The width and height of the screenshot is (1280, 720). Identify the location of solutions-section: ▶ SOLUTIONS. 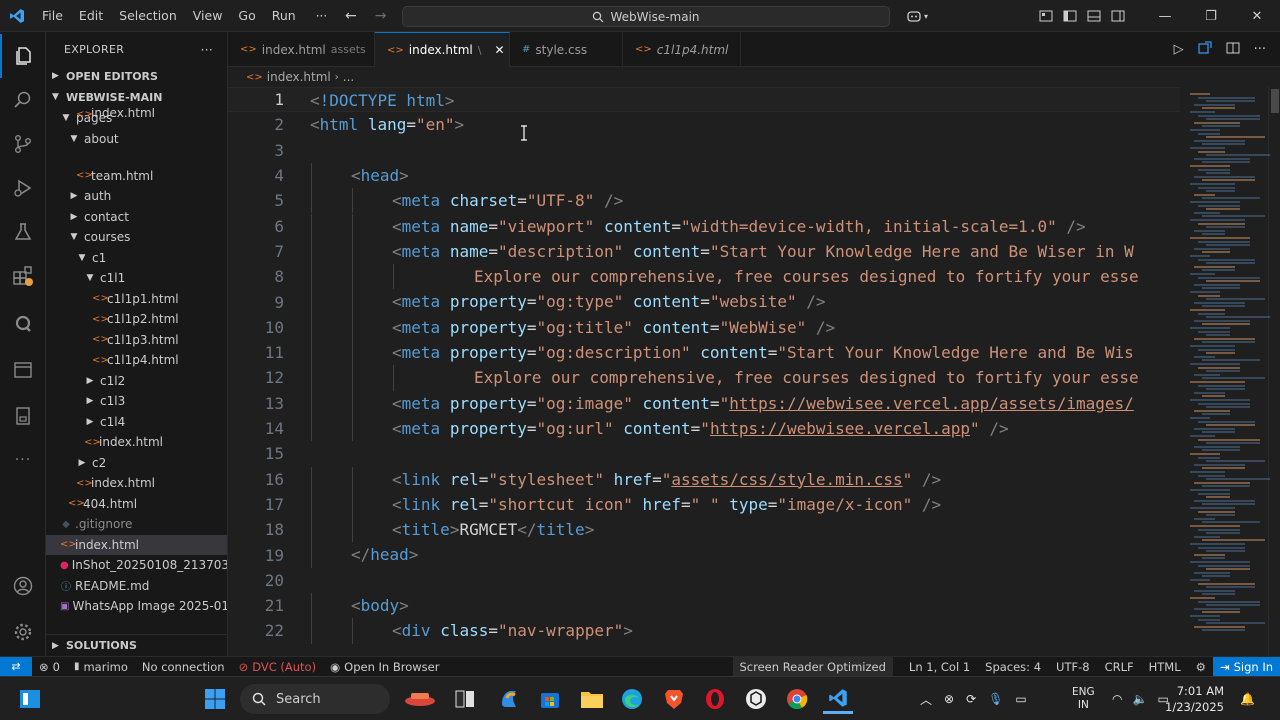
(136, 645).